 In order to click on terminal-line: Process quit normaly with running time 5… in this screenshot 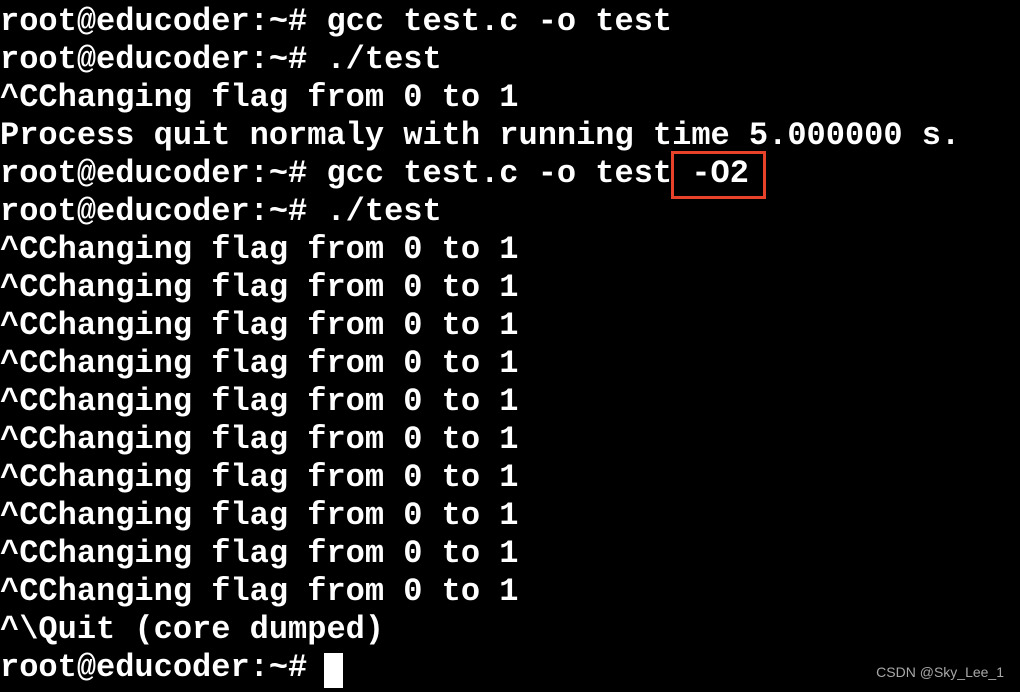, I will do `click(480, 135)`.